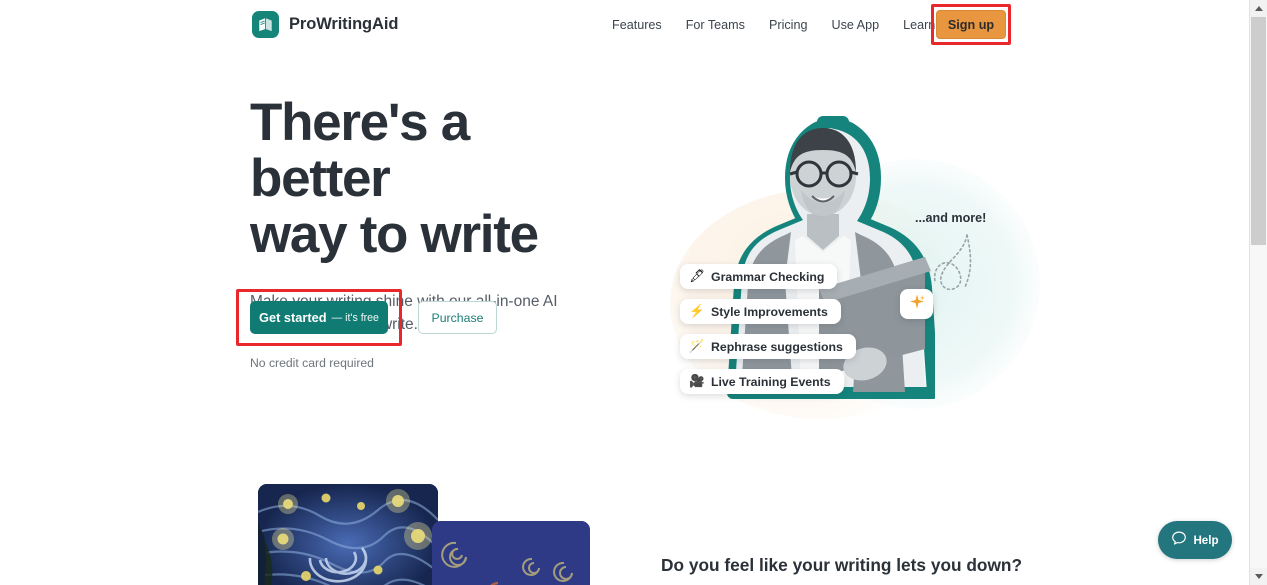 The image size is (1267, 585). I want to click on help-widget-button: Help, so click(1195, 540).